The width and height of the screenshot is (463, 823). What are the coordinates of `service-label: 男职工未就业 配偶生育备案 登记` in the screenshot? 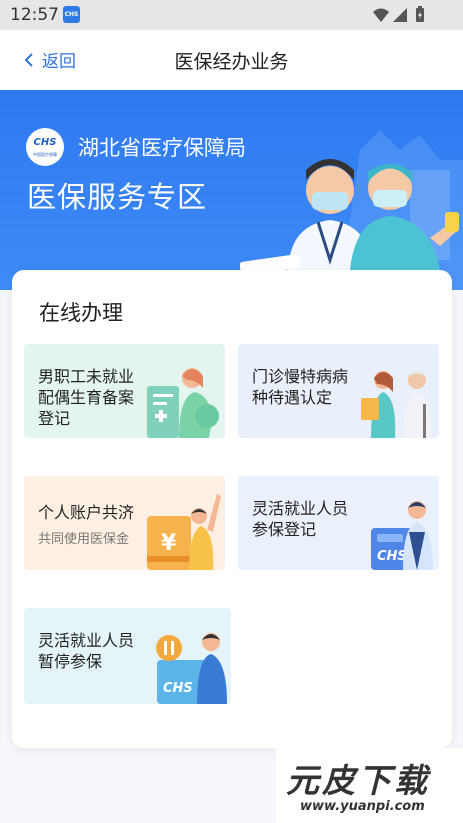 It's located at (86, 397).